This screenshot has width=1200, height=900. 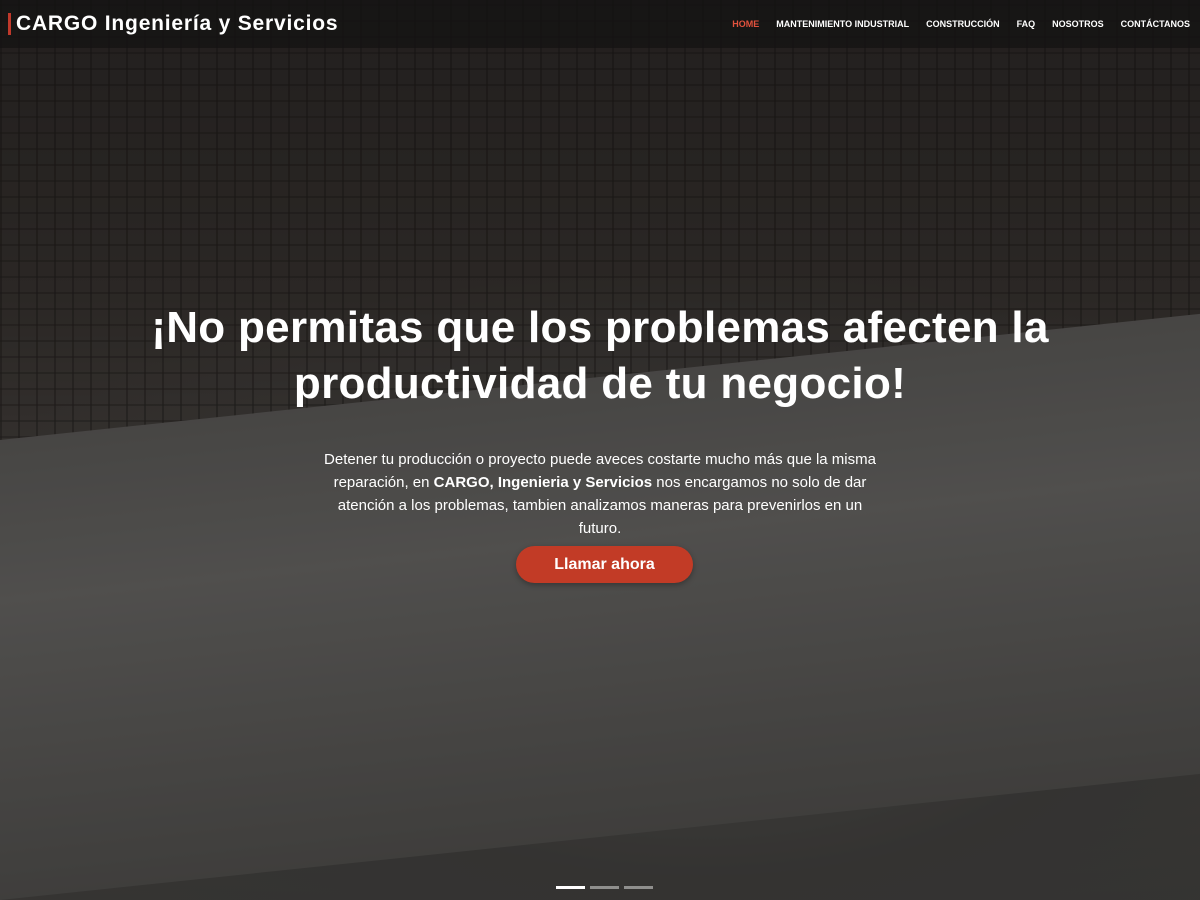 I want to click on slider-indicators, so click(x=604, y=887).